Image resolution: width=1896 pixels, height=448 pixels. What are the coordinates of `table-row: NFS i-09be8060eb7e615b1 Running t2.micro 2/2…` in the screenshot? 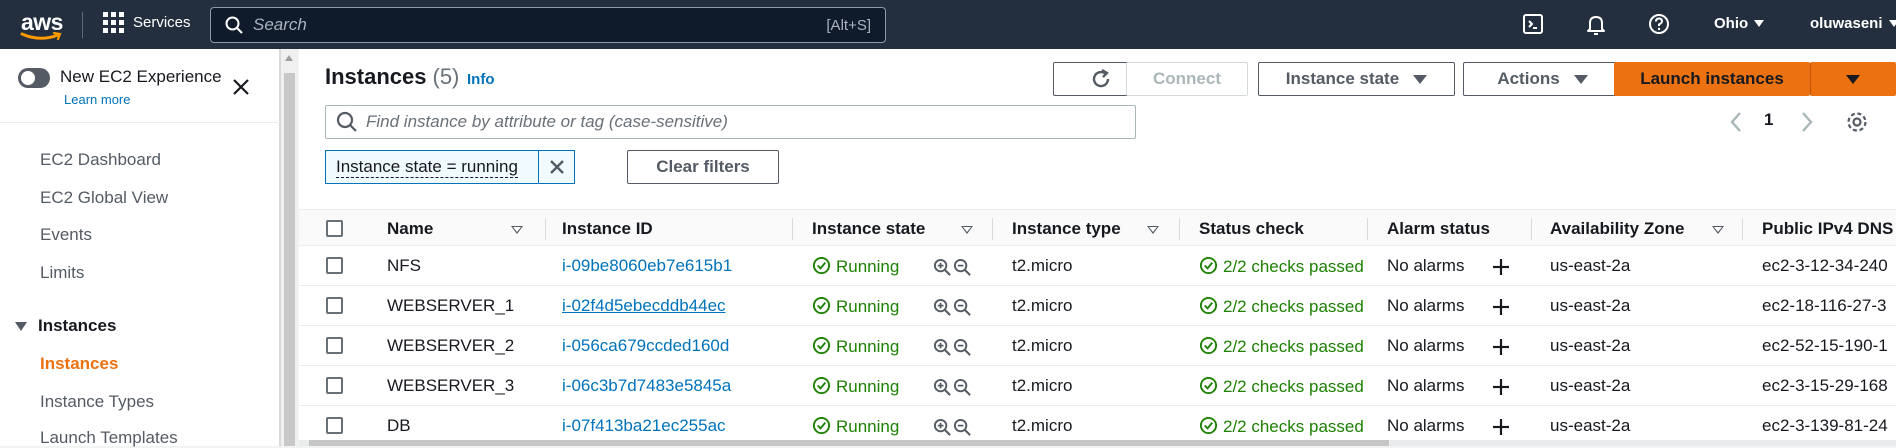 It's located at (1097, 266).